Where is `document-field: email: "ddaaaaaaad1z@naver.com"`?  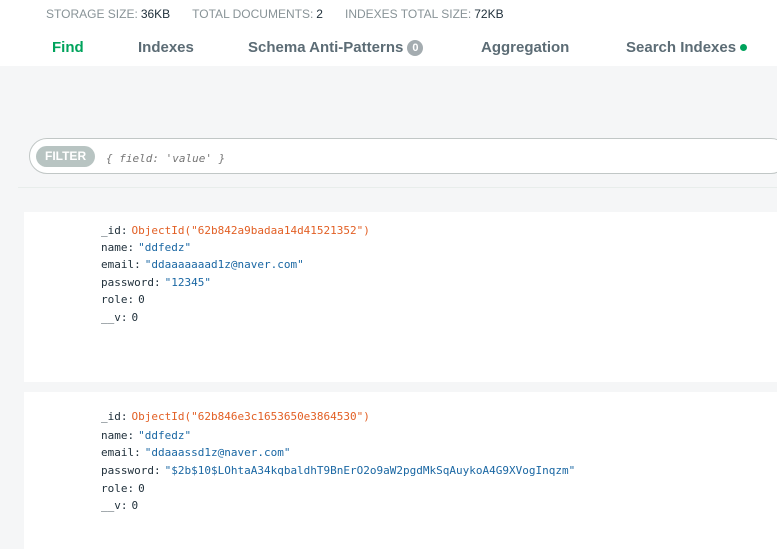 document-field: email: "ddaaaaaaad1z@naver.com" is located at coordinates (202, 264).